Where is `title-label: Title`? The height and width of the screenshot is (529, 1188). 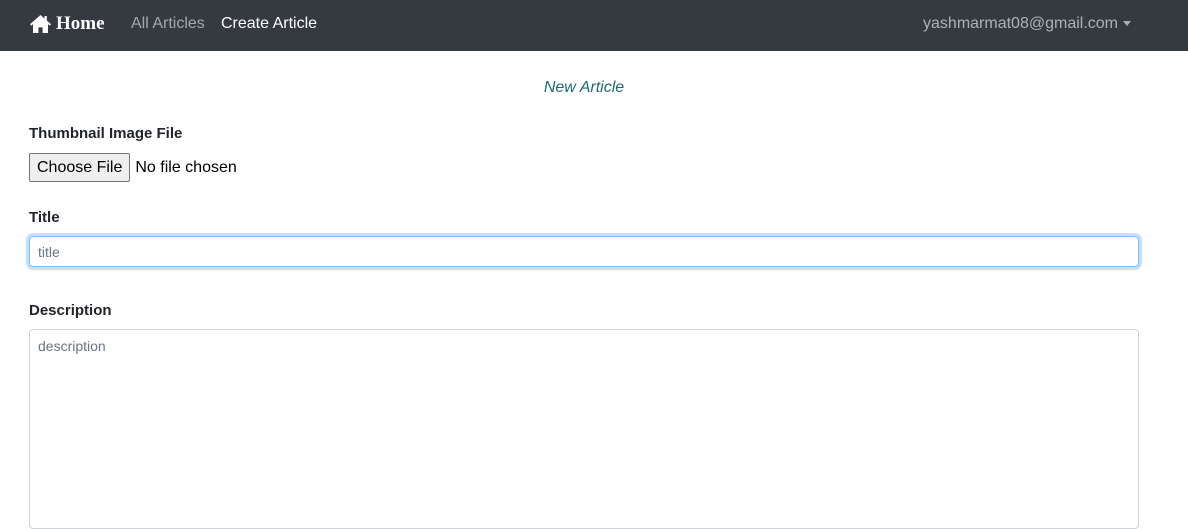
title-label: Title is located at coordinates (44, 217).